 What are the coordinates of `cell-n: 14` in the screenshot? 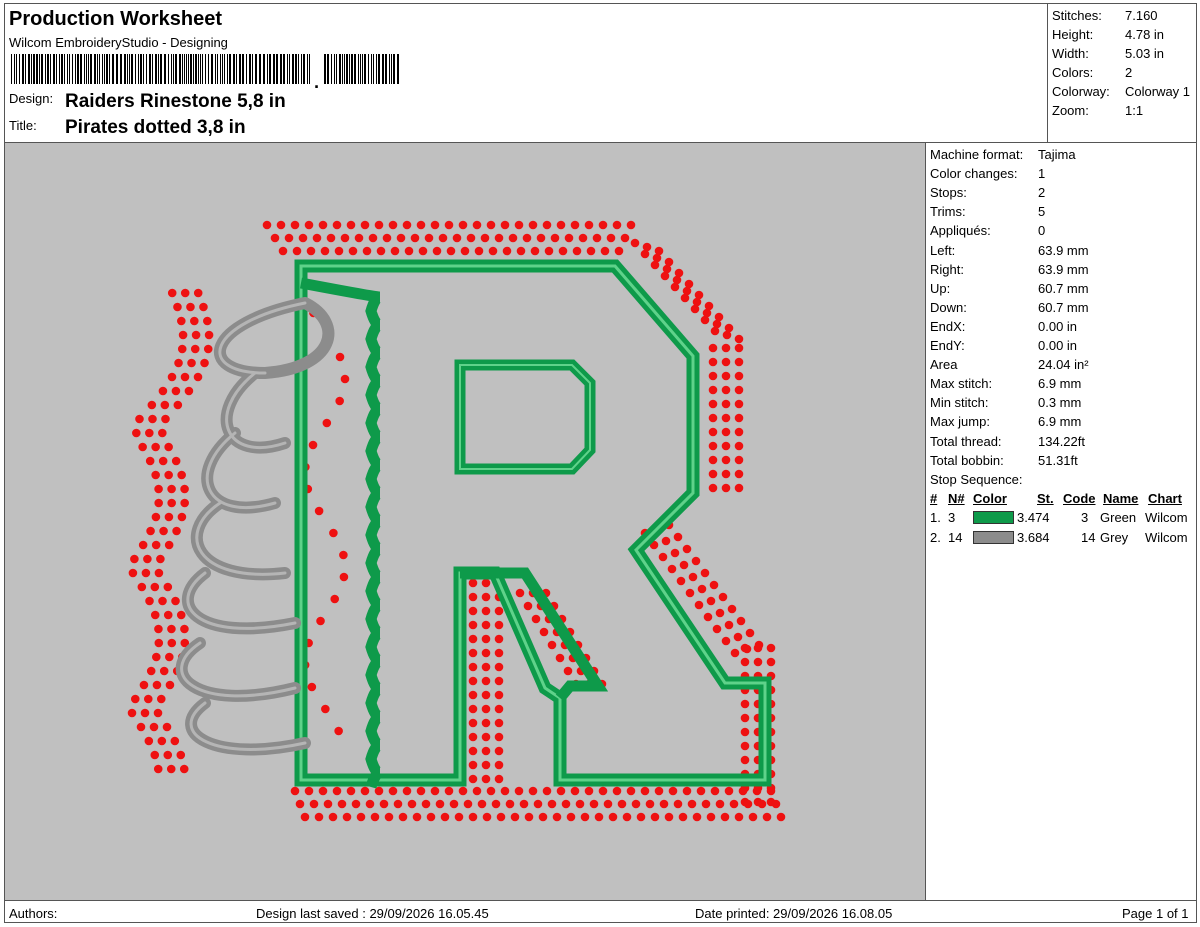 It's located at (955, 537).